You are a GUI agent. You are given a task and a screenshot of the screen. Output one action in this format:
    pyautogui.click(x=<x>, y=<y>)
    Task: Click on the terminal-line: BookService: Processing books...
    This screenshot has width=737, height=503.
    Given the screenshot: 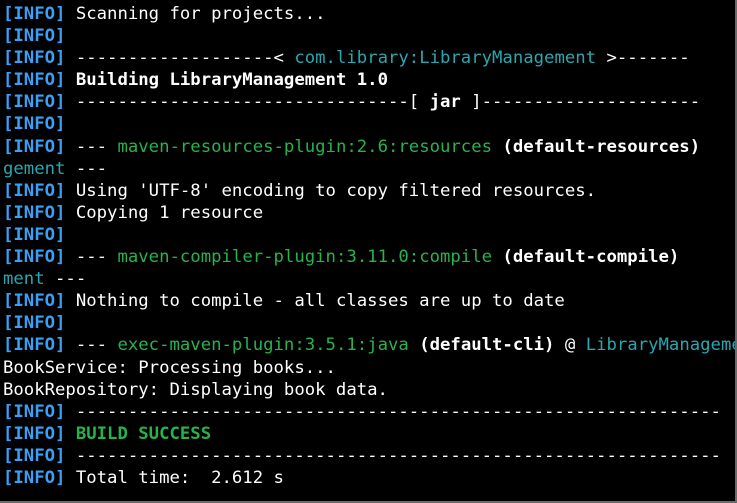 What is the action you would take?
    pyautogui.click(x=369, y=368)
    